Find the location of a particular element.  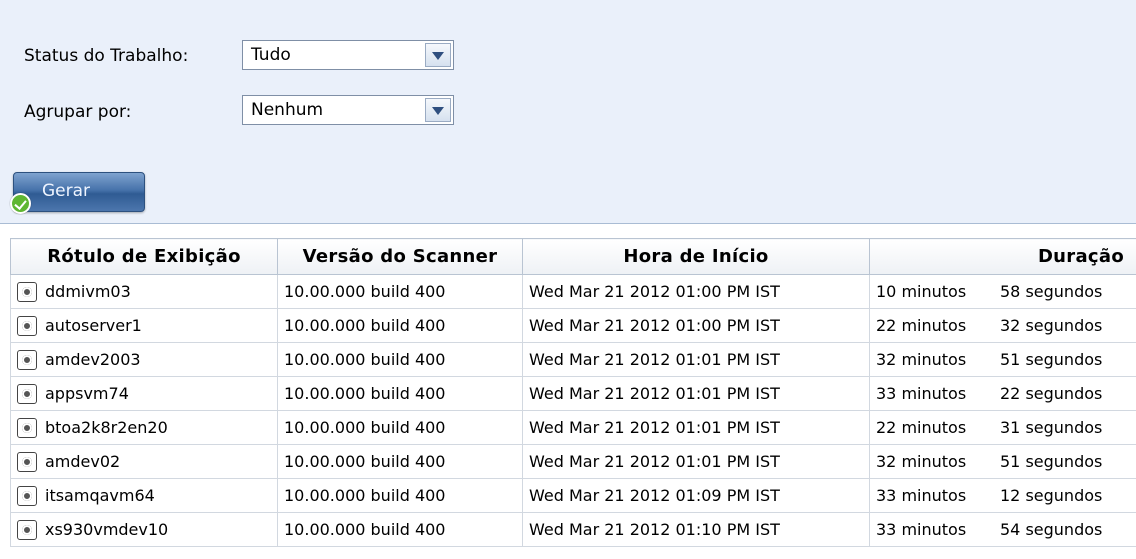

duration-seconds: 31 segundos is located at coordinates (1051, 427).